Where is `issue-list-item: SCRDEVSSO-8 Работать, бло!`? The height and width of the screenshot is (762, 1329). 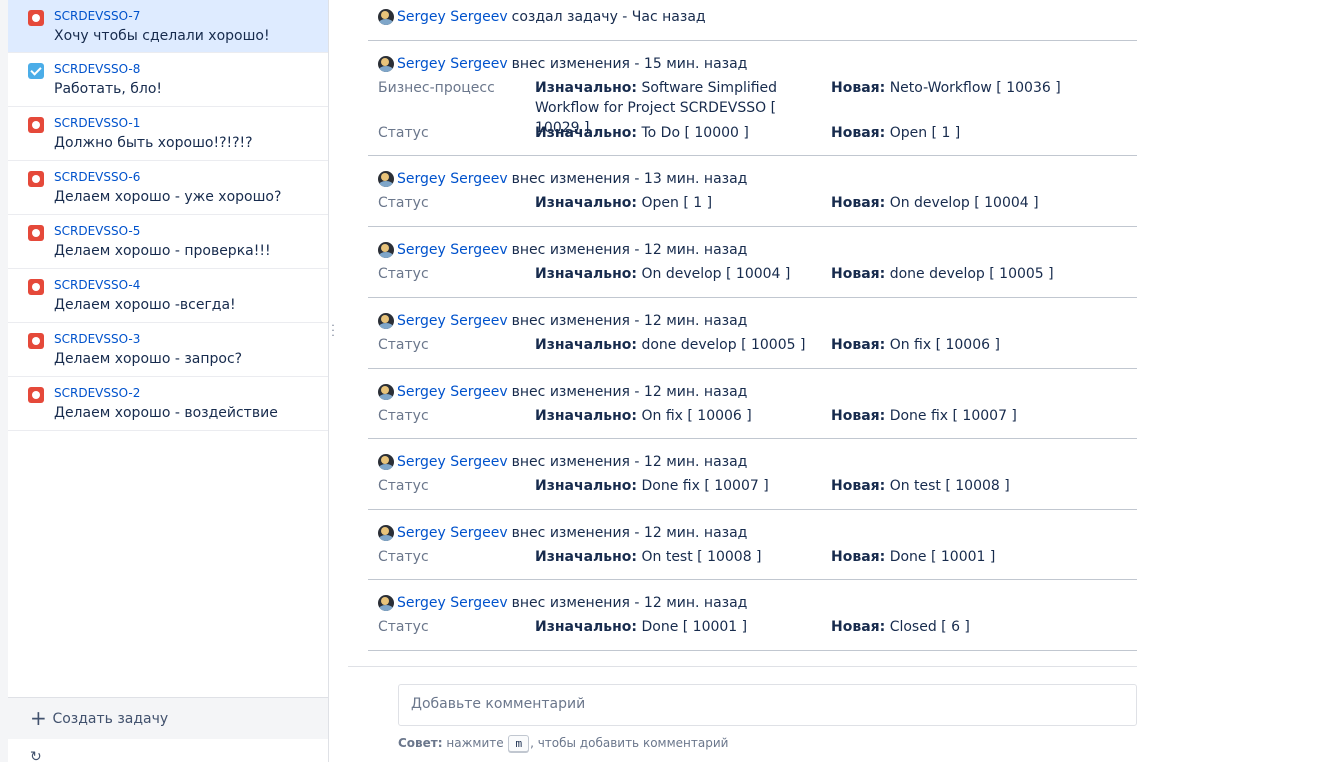 issue-list-item: SCRDEVSSO-8 Работать, бло! is located at coordinates (168, 80).